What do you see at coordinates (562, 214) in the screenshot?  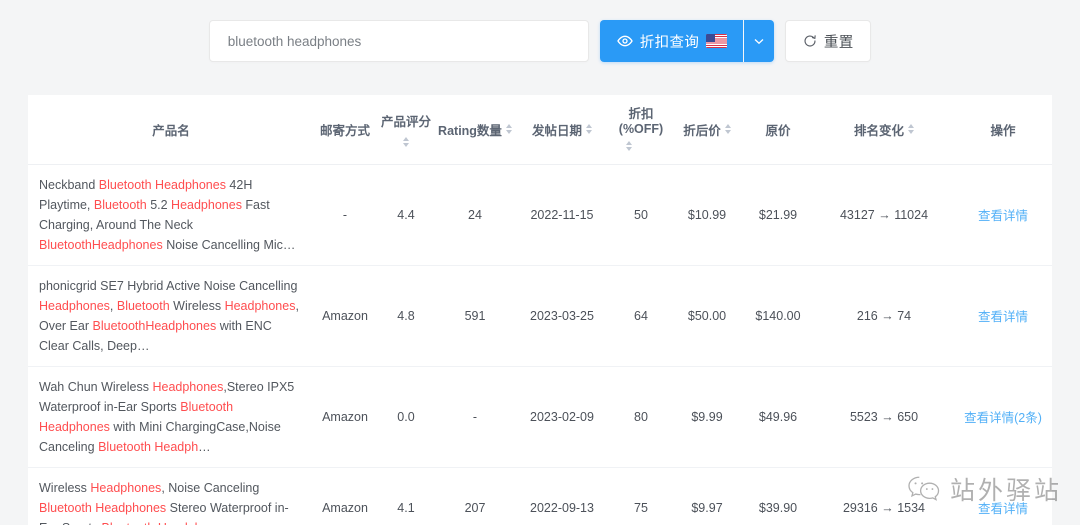 I see `cell-date: 2022-11-15` at bounding box center [562, 214].